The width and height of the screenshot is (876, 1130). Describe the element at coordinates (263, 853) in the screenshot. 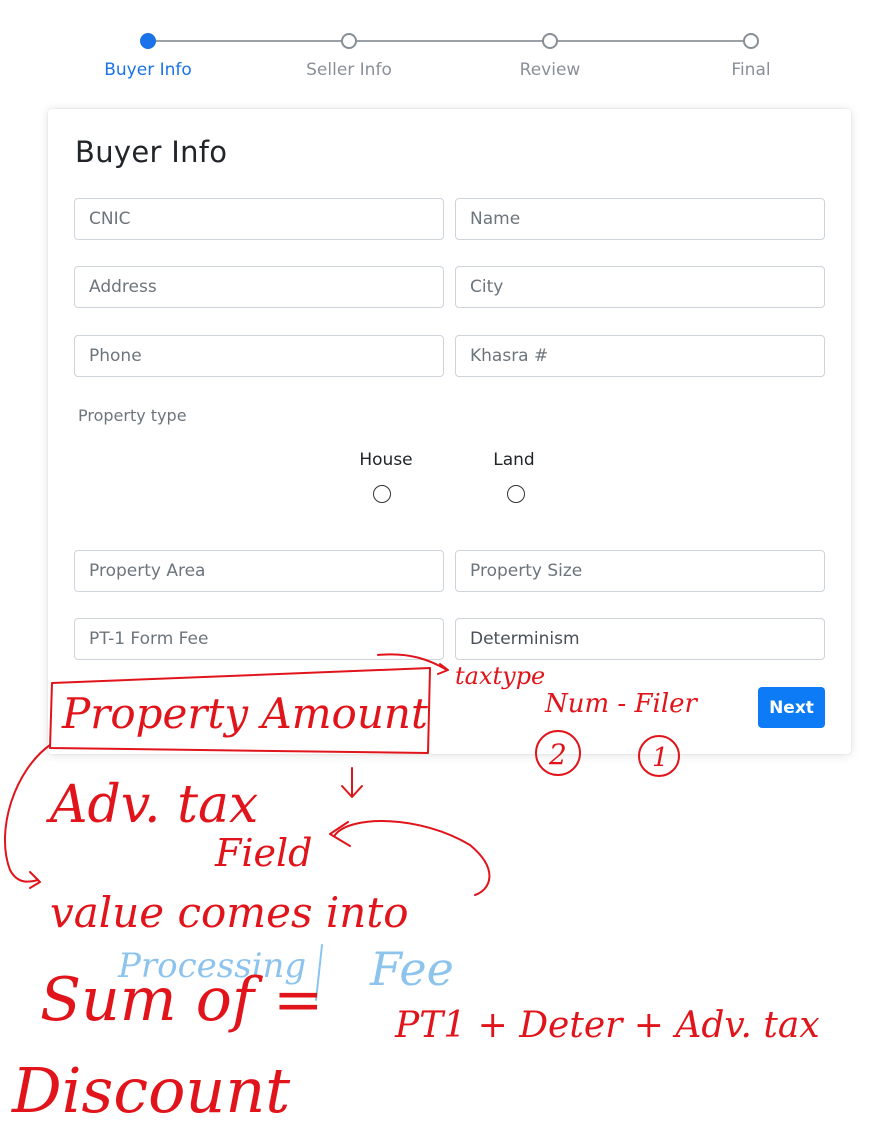

I see `annotation-field: Field` at that location.